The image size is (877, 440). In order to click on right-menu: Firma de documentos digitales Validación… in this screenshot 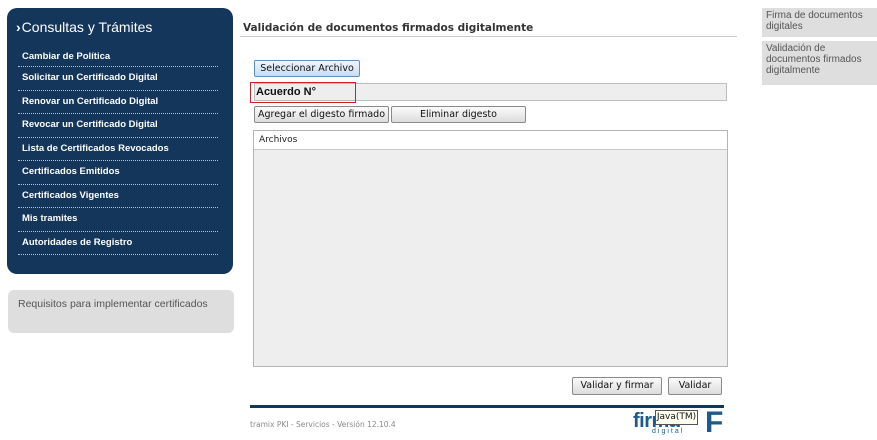, I will do `click(819, 46)`.